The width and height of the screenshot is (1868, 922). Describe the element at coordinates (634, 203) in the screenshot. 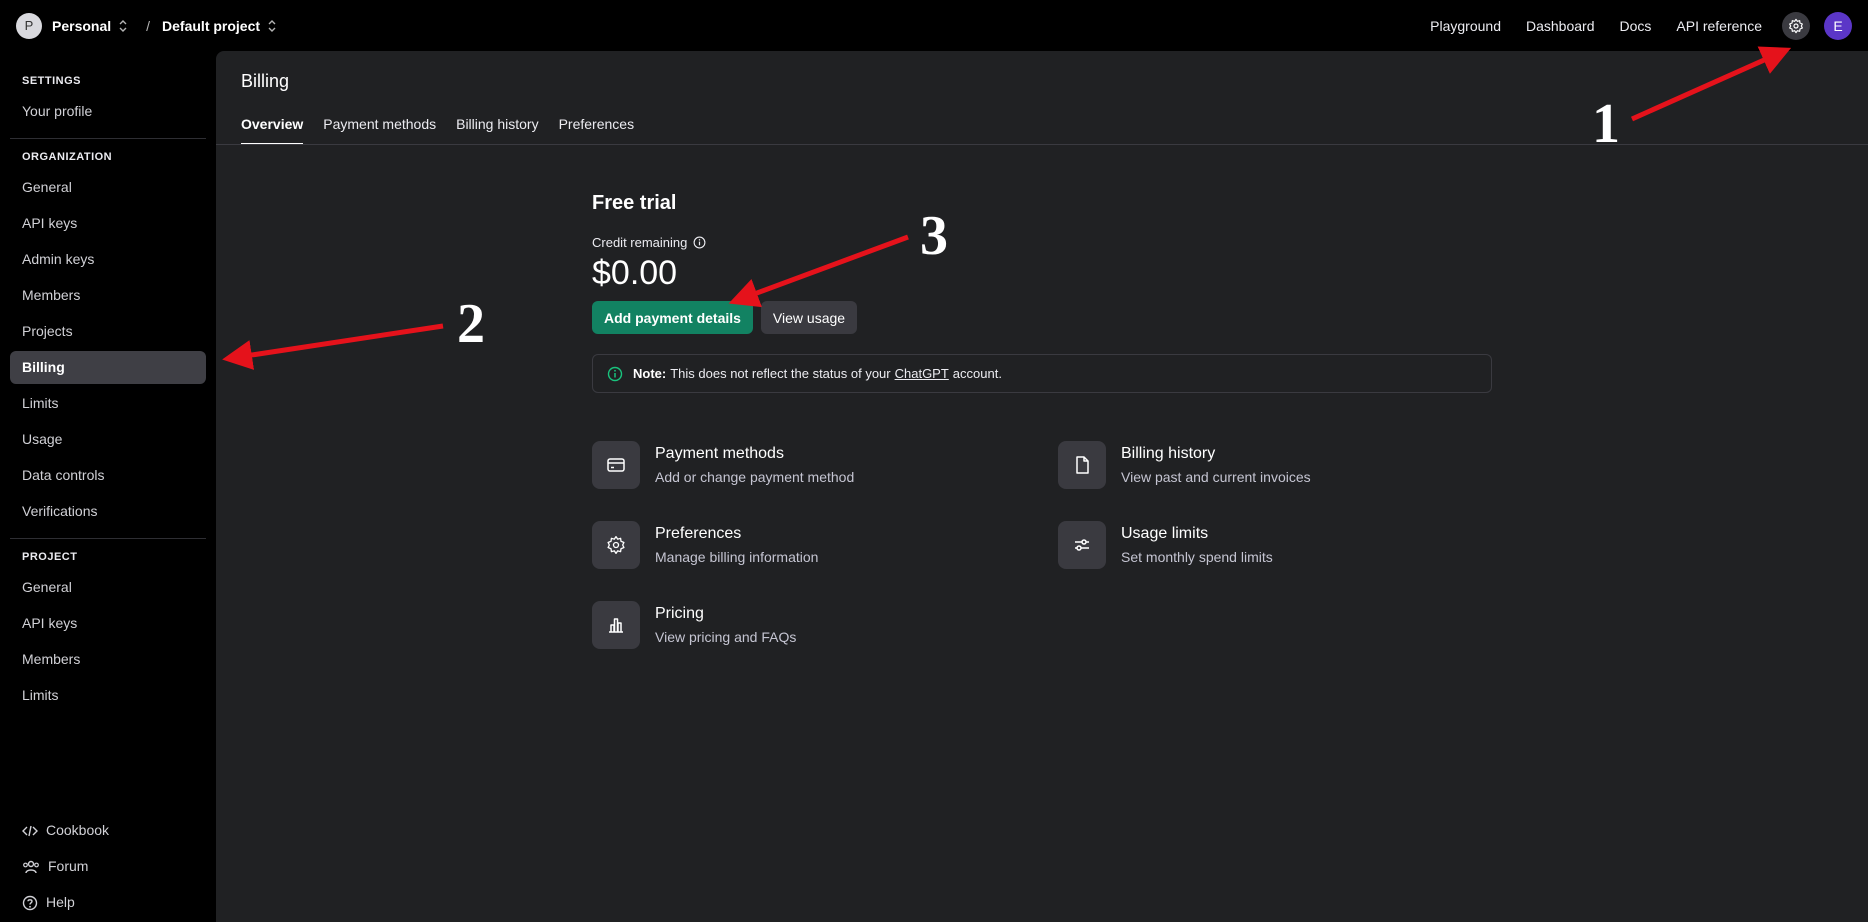

I see `plan-name: Free trial` at that location.